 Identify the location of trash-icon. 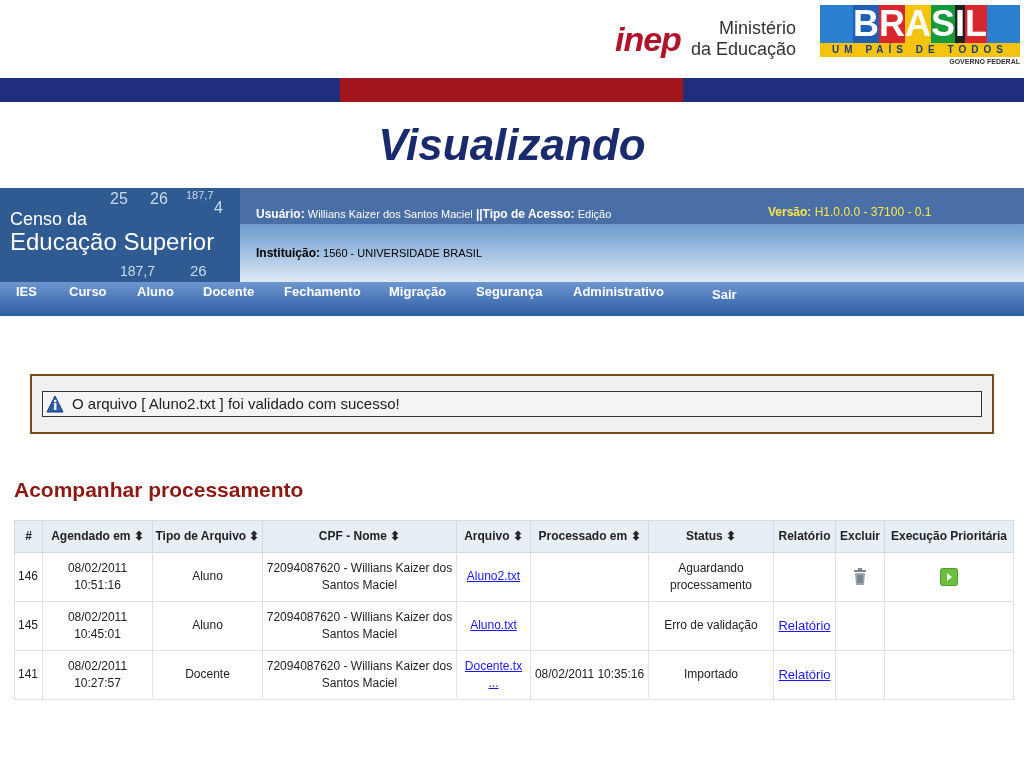
(860, 577).